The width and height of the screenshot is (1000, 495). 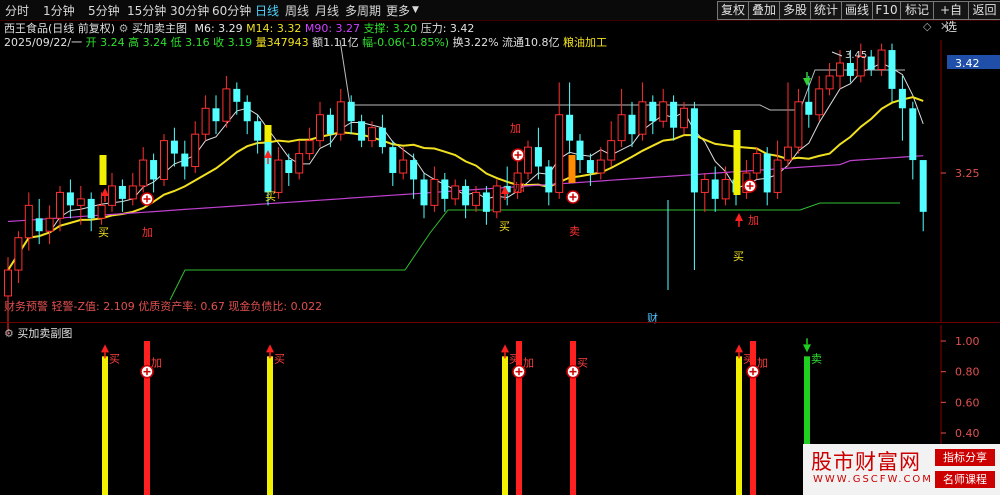 I want to click on sub-chart-header: ⚙ 买加卖副图, so click(x=38, y=333).